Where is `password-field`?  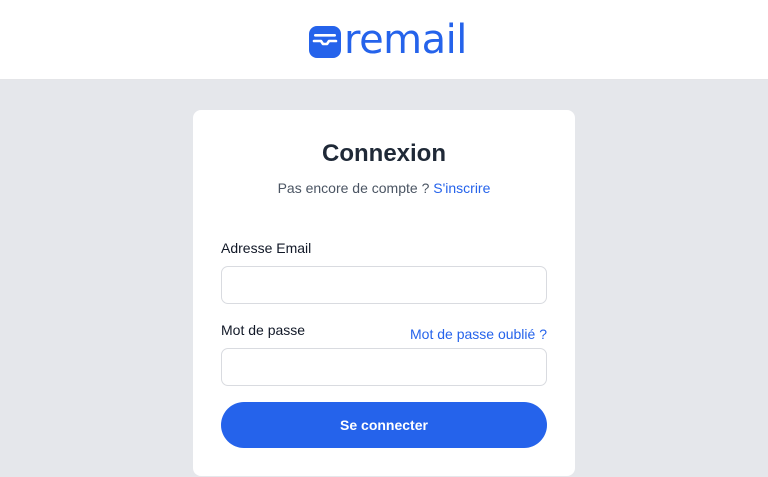 password-field is located at coordinates (384, 367).